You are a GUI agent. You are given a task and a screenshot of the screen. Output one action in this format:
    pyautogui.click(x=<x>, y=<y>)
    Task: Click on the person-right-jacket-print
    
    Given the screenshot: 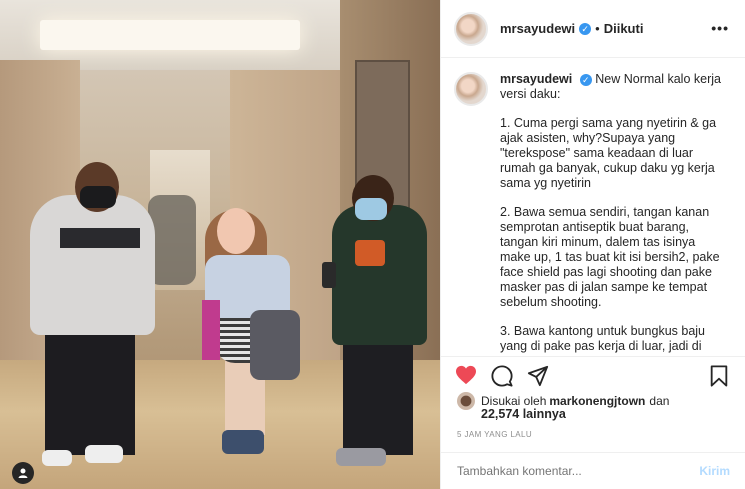 What is the action you would take?
    pyautogui.click(x=370, y=253)
    